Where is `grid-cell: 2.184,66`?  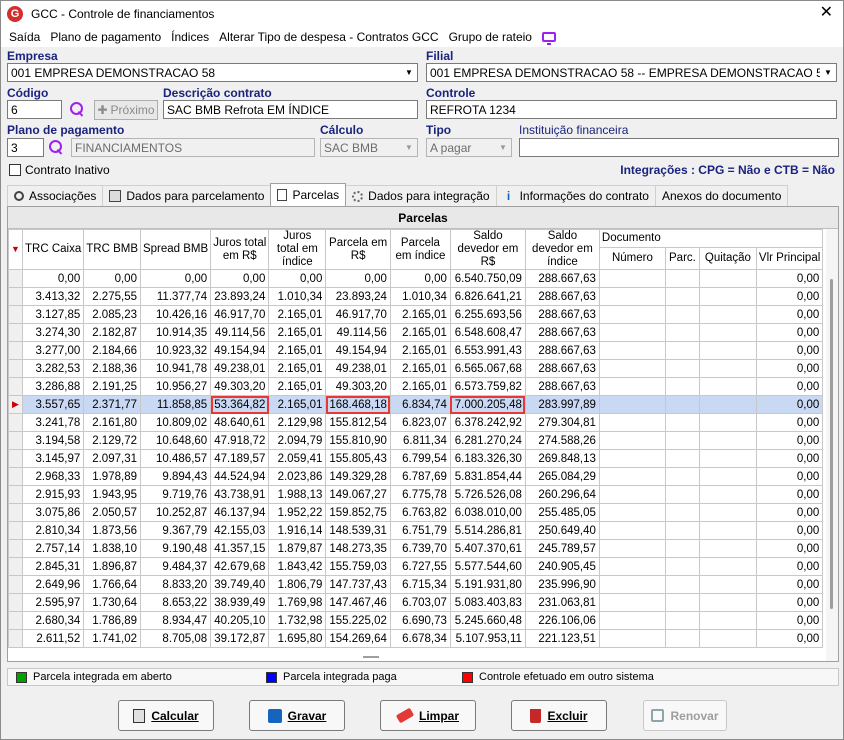 grid-cell: 2.184,66 is located at coordinates (112, 350).